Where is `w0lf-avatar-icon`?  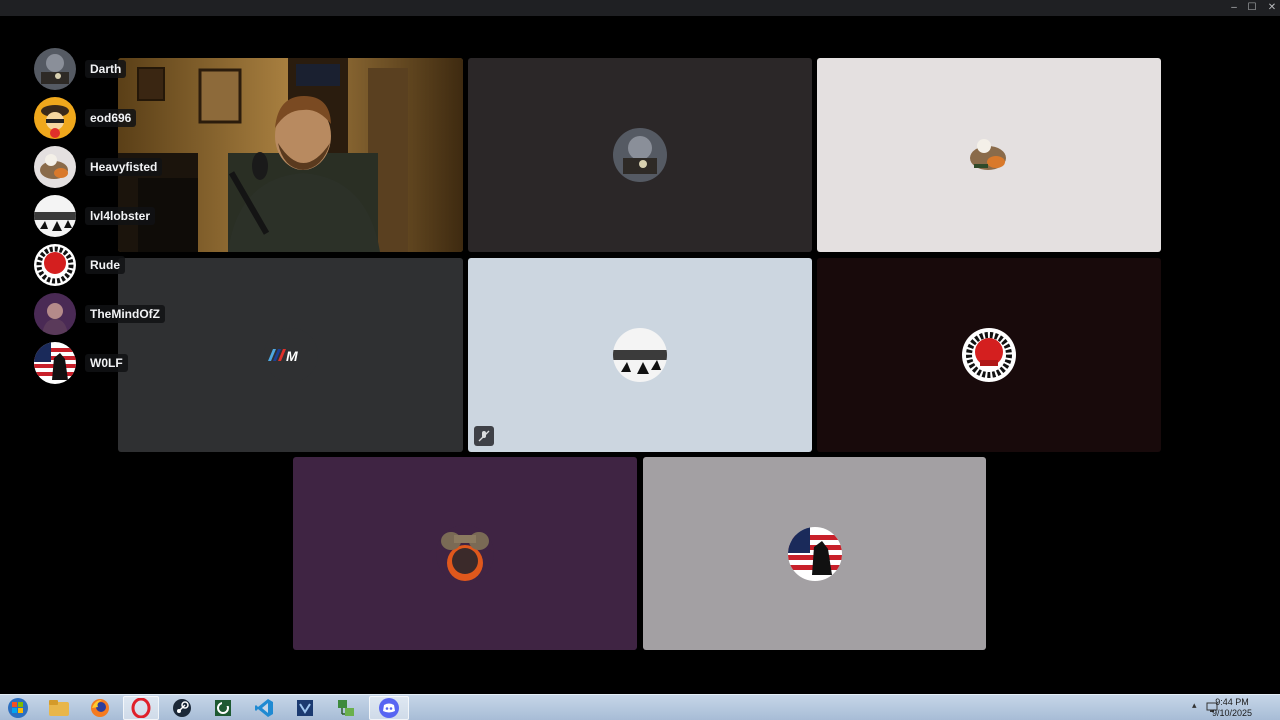
w0lf-avatar-icon is located at coordinates (814, 553).